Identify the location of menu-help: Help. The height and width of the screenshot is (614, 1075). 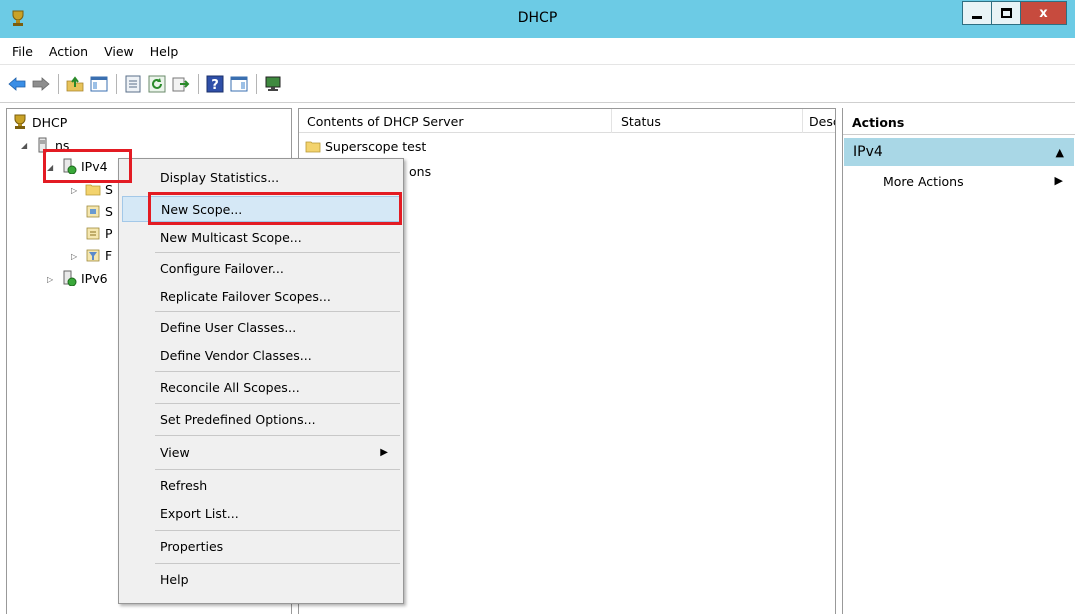
(164, 51).